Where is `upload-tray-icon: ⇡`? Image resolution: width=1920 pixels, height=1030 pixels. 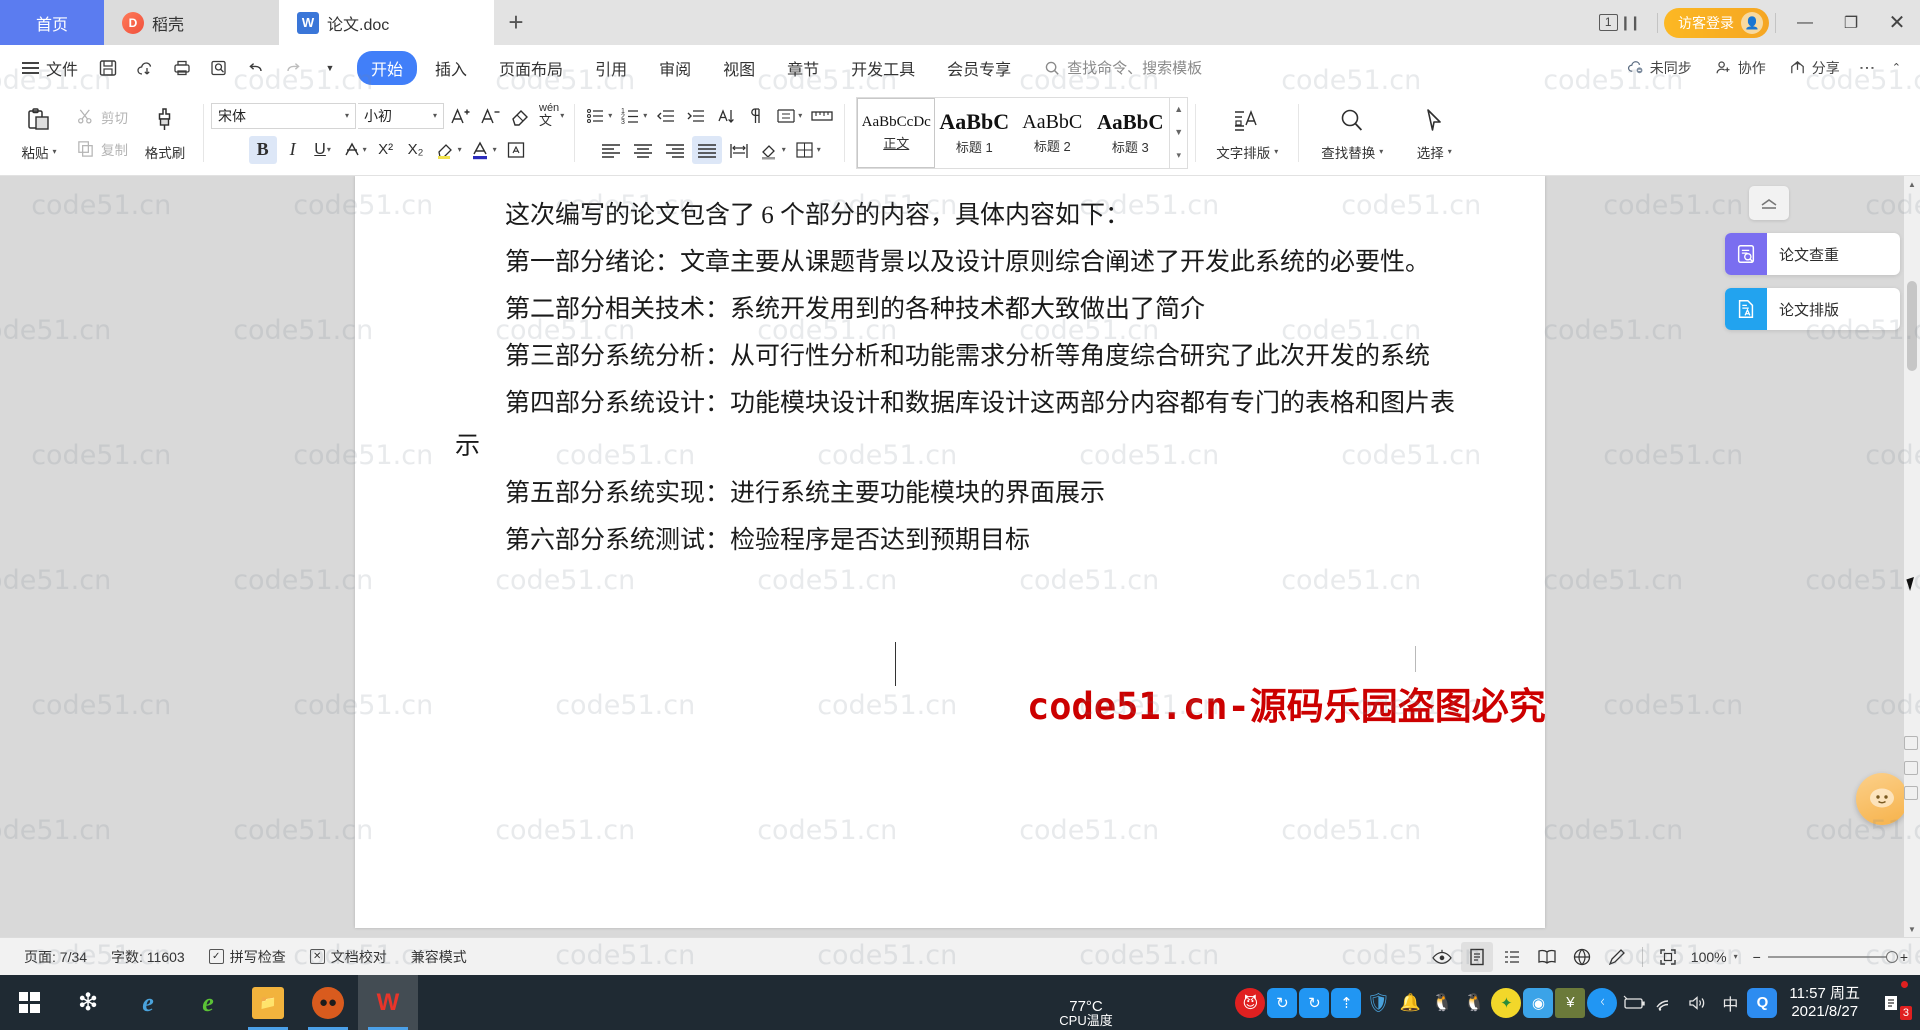
upload-tray-icon: ⇡ is located at coordinates (1346, 1002).